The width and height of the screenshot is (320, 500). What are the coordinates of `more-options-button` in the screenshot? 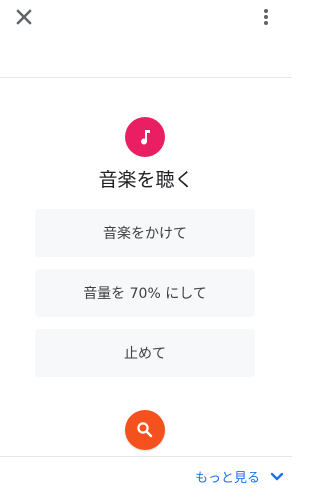 It's located at (266, 17).